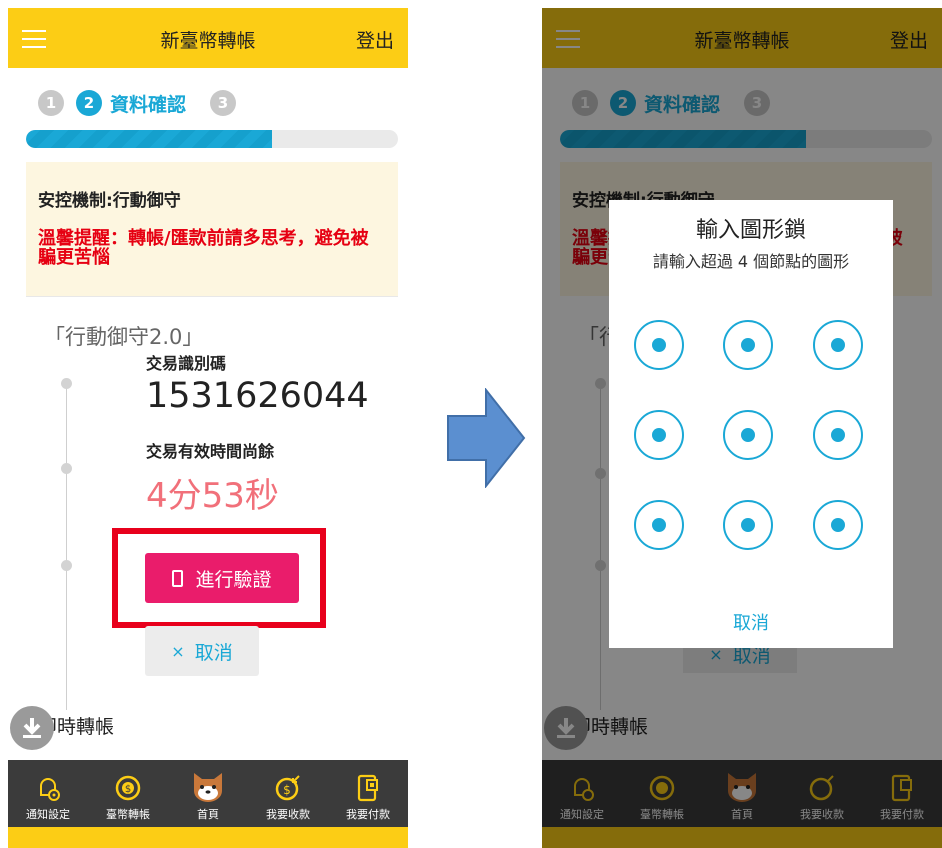 This screenshot has height=848, width=942. What do you see at coordinates (128, 814) in the screenshot?
I see `nav-label: 臺幣轉帳` at bounding box center [128, 814].